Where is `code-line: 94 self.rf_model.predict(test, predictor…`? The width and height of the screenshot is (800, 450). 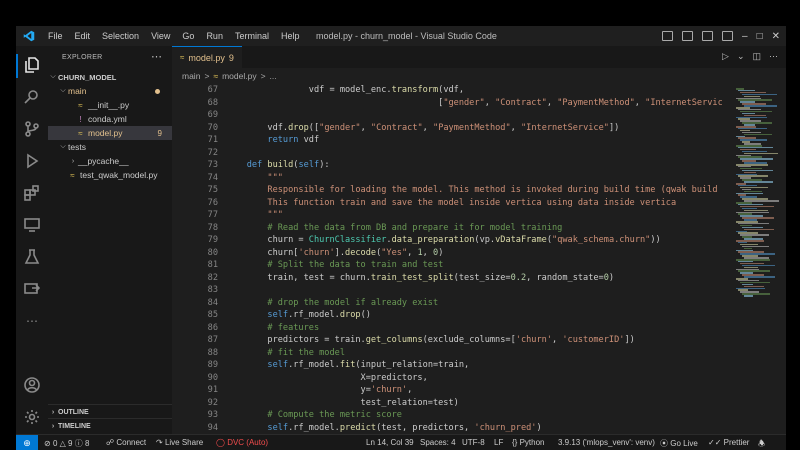
code-line: 94 self.rf_model.predict(test, predictor… is located at coordinates (447, 428).